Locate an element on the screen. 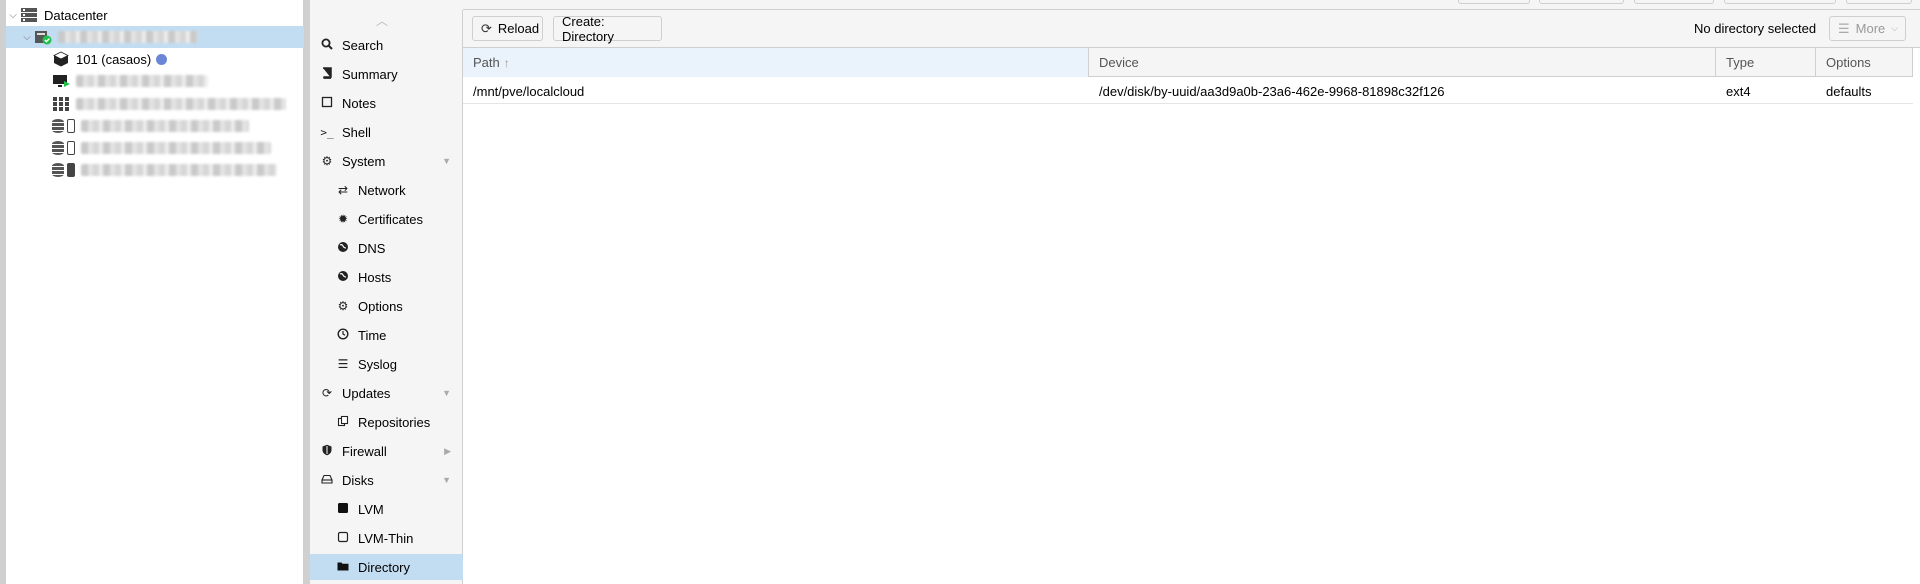  menu-item-hosts: Hosts is located at coordinates (386, 277).